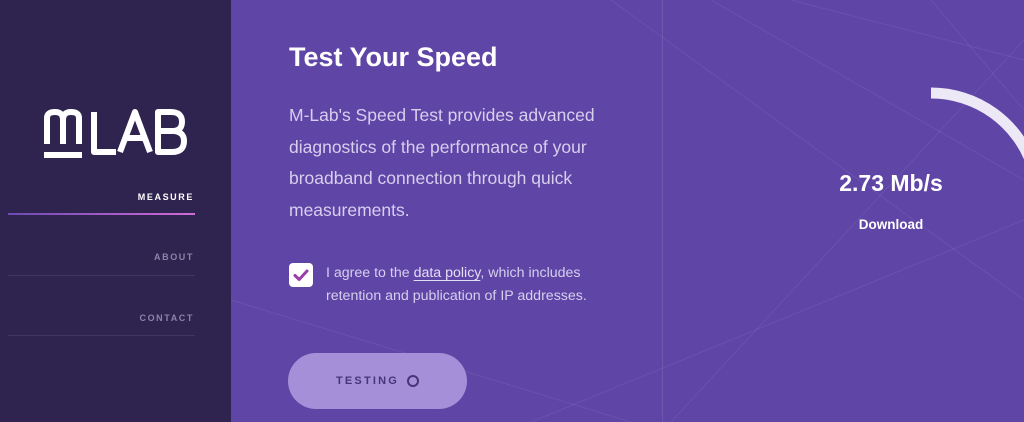 The width and height of the screenshot is (1024, 422). Describe the element at coordinates (367, 381) in the screenshot. I see `testing-button-label: TESTING` at that location.